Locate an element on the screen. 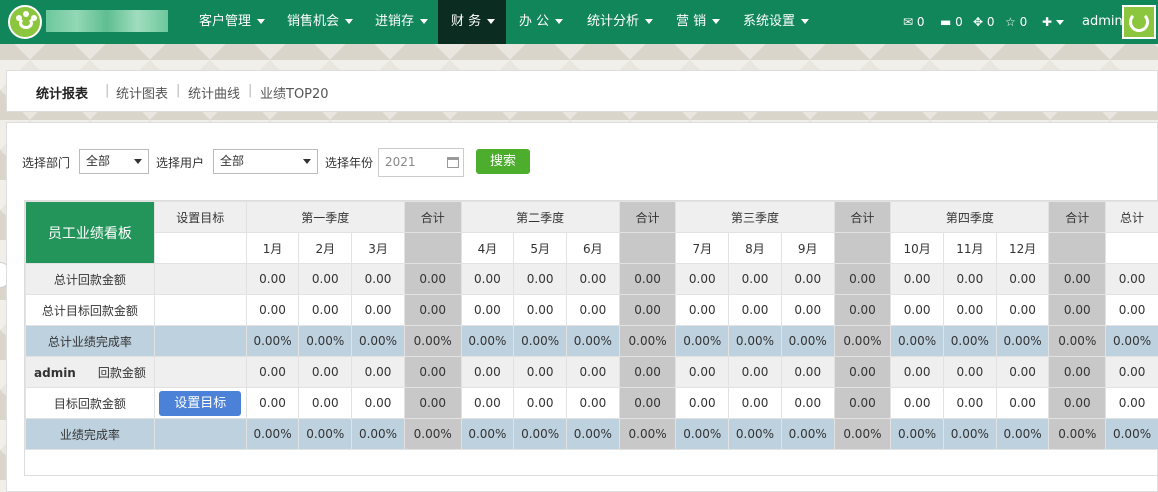  nav-sales-opportunity: 销售机会 is located at coordinates (320, 22).